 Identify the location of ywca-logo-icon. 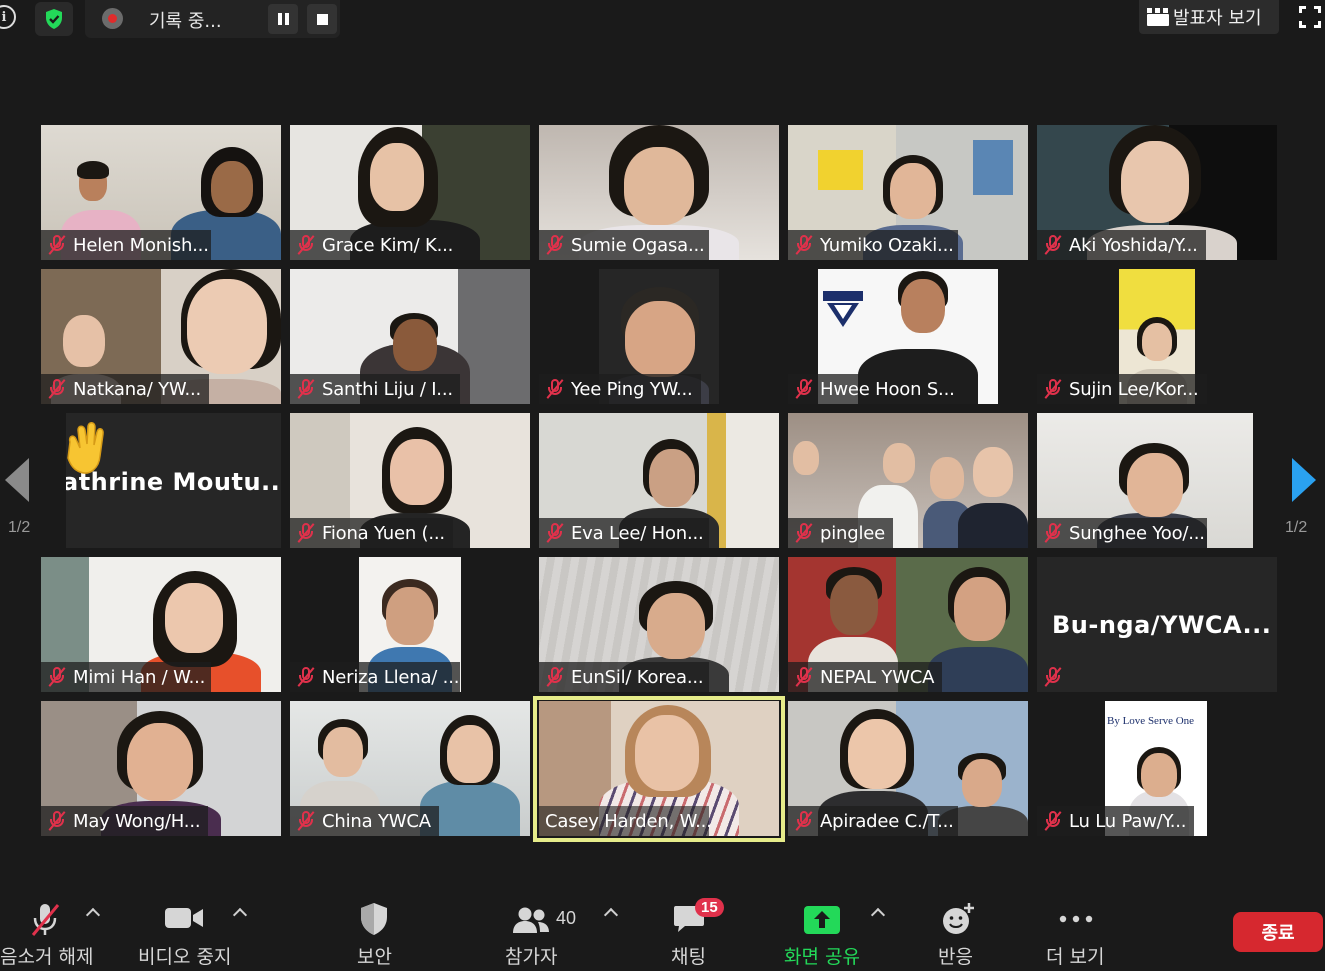
(843, 309).